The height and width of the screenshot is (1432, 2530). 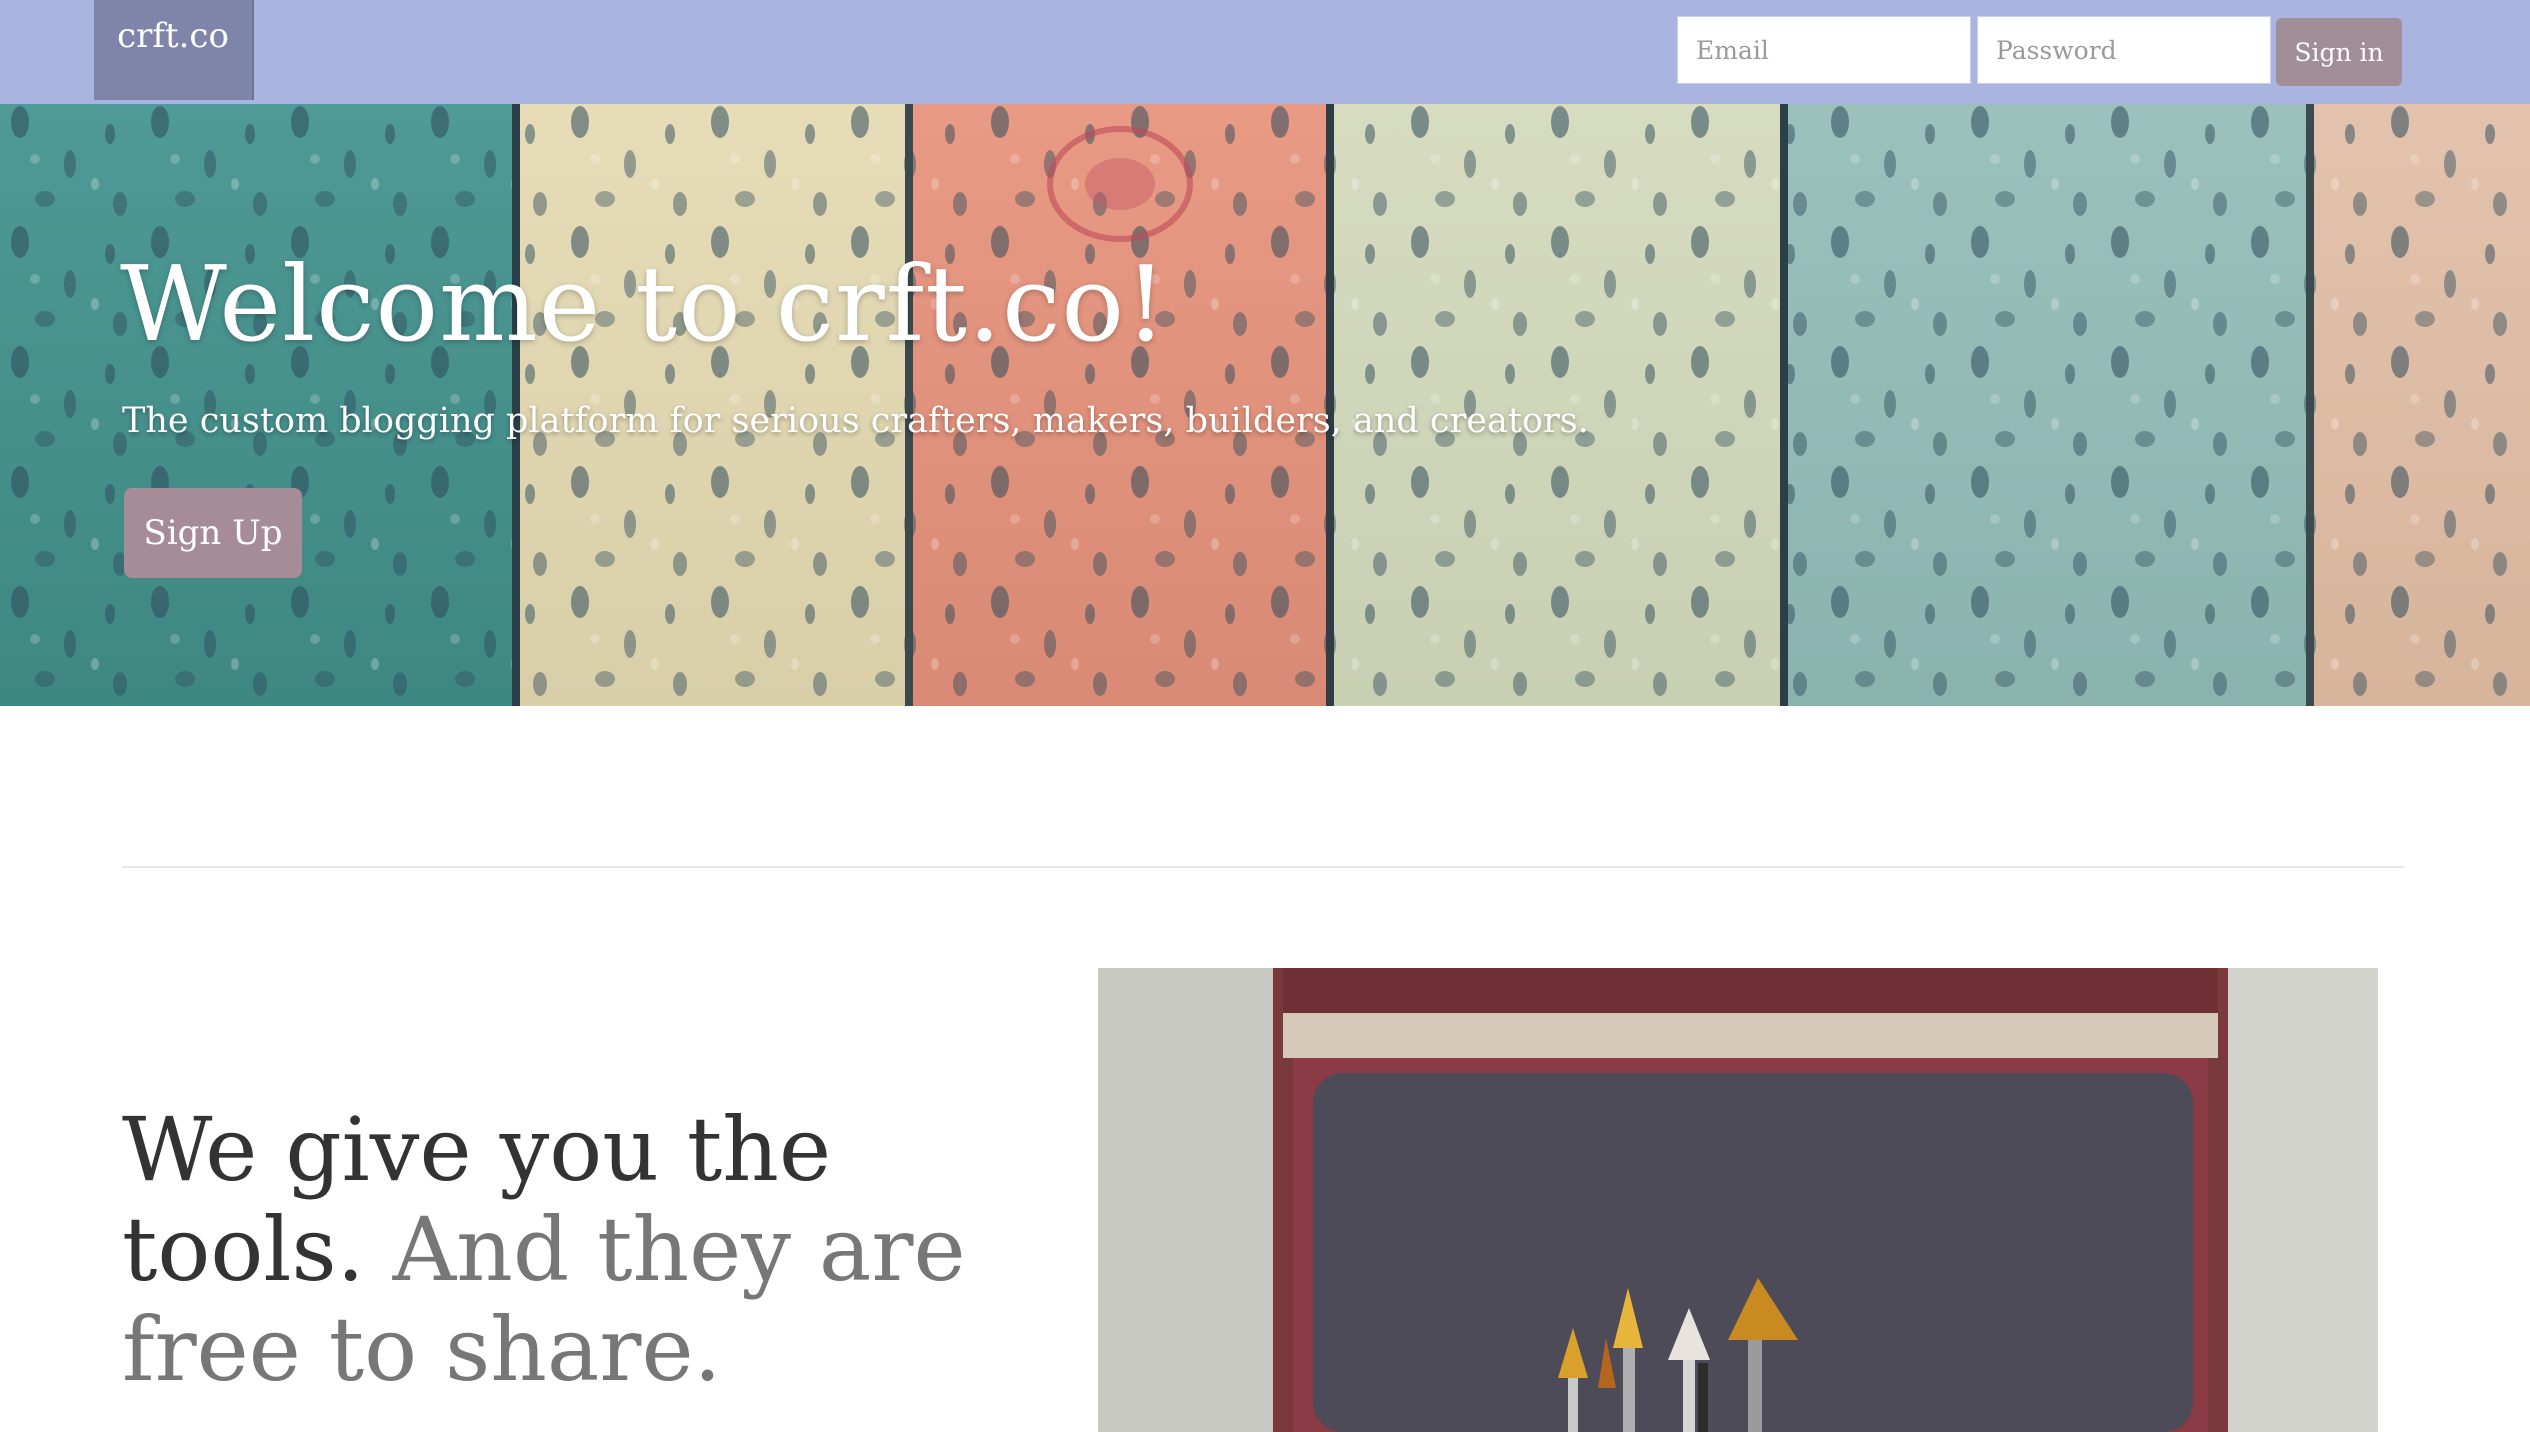 What do you see at coordinates (2339, 52) in the screenshot?
I see `sign-in-button: Sign in` at bounding box center [2339, 52].